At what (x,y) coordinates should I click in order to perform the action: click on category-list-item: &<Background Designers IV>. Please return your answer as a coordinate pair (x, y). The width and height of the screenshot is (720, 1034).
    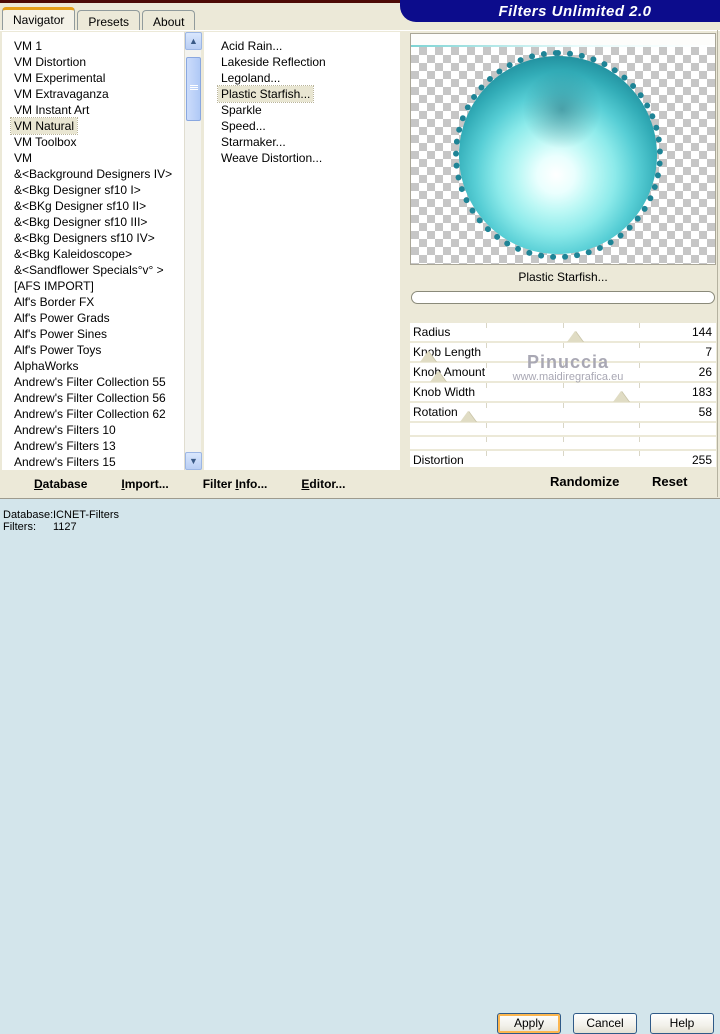
    Looking at the image, I should click on (93, 174).